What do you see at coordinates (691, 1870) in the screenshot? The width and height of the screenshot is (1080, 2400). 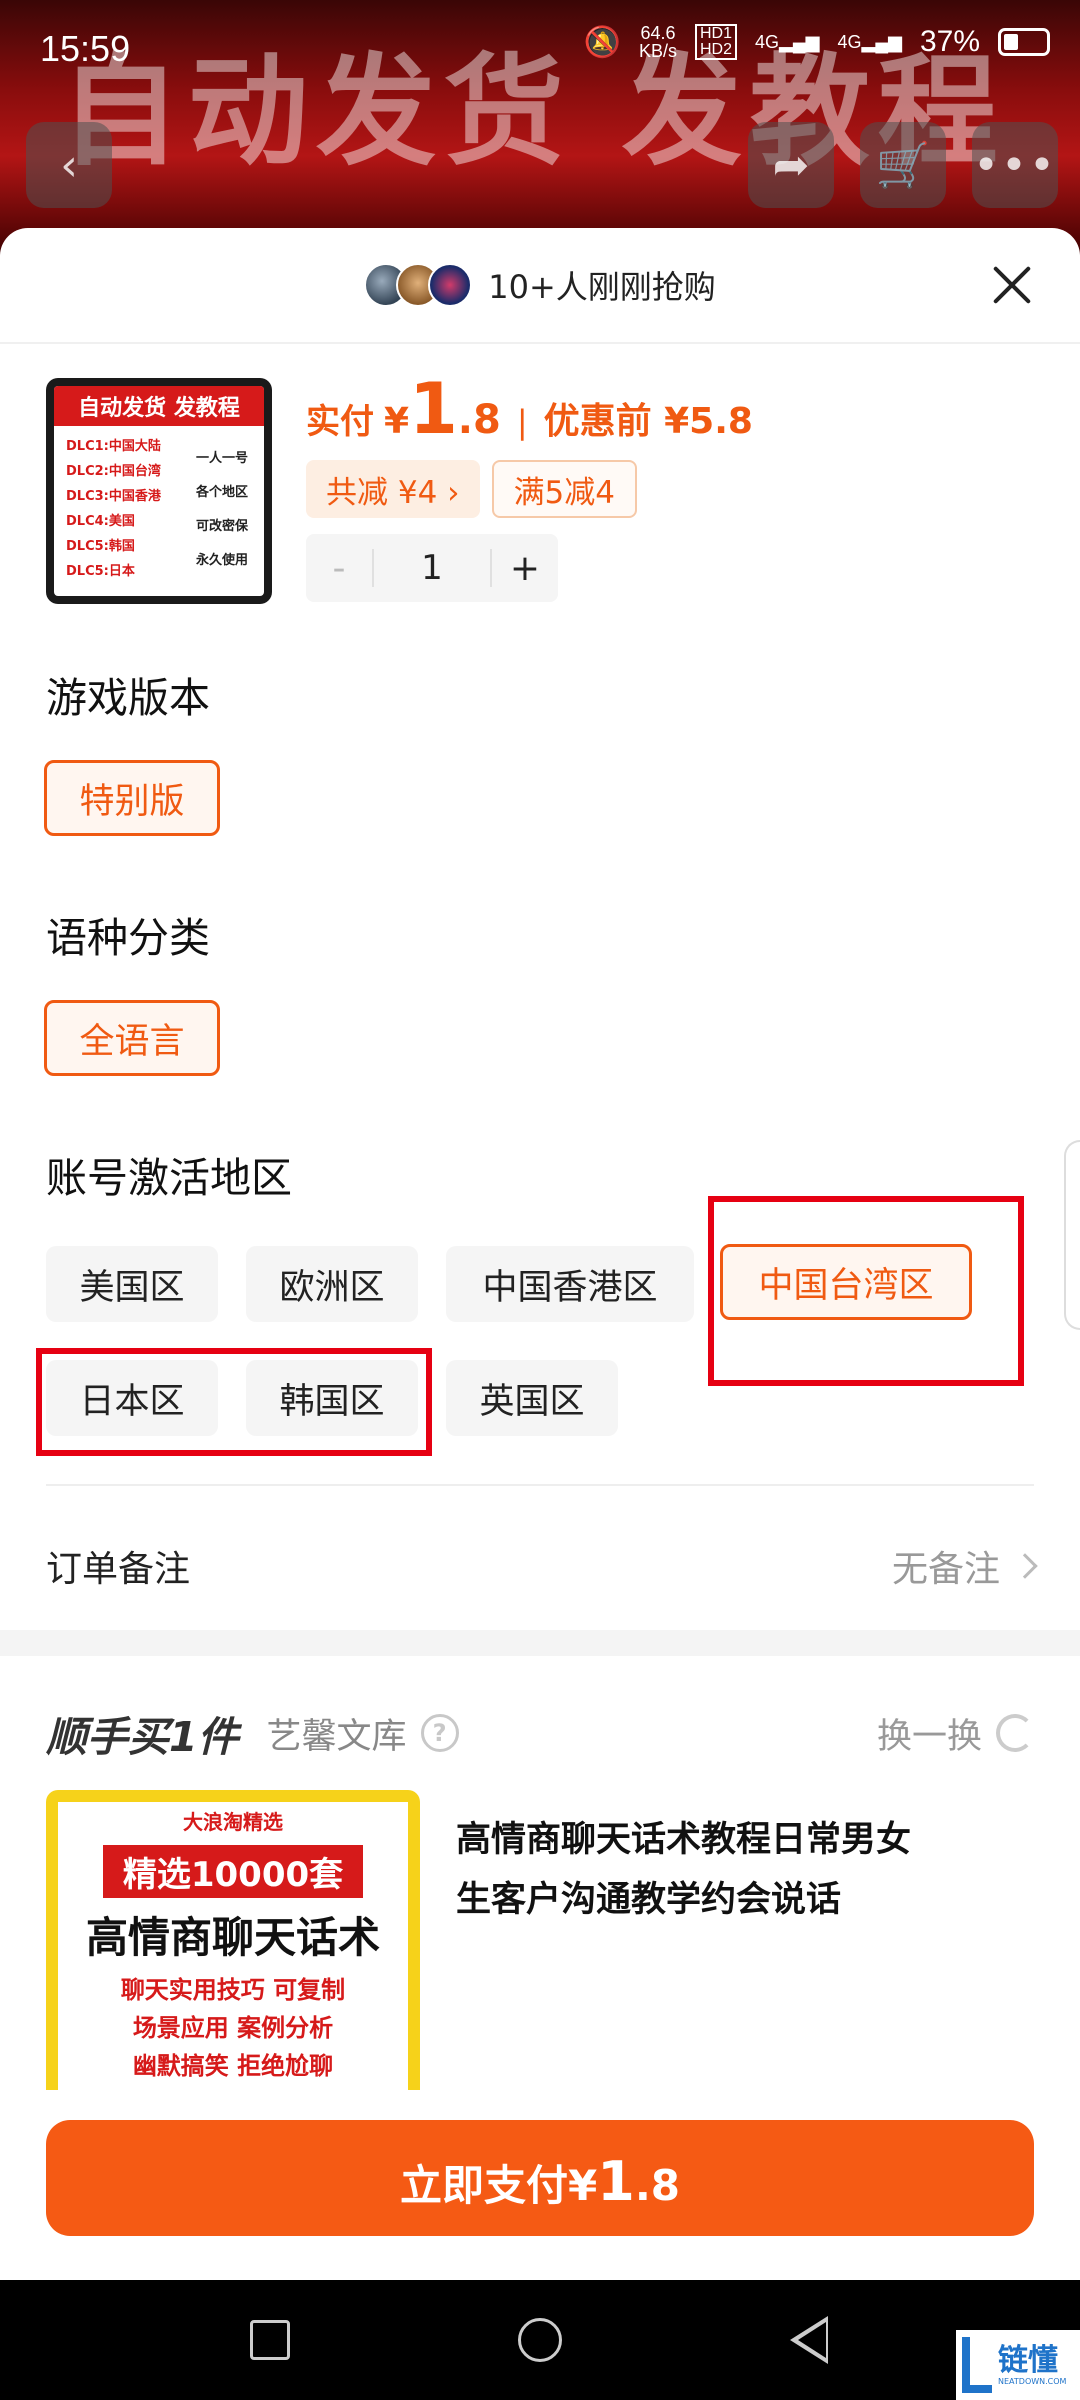 I see `addon-product-name: 高情商聊天话术教程日常男女生客户沟通教学约会说话` at bounding box center [691, 1870].